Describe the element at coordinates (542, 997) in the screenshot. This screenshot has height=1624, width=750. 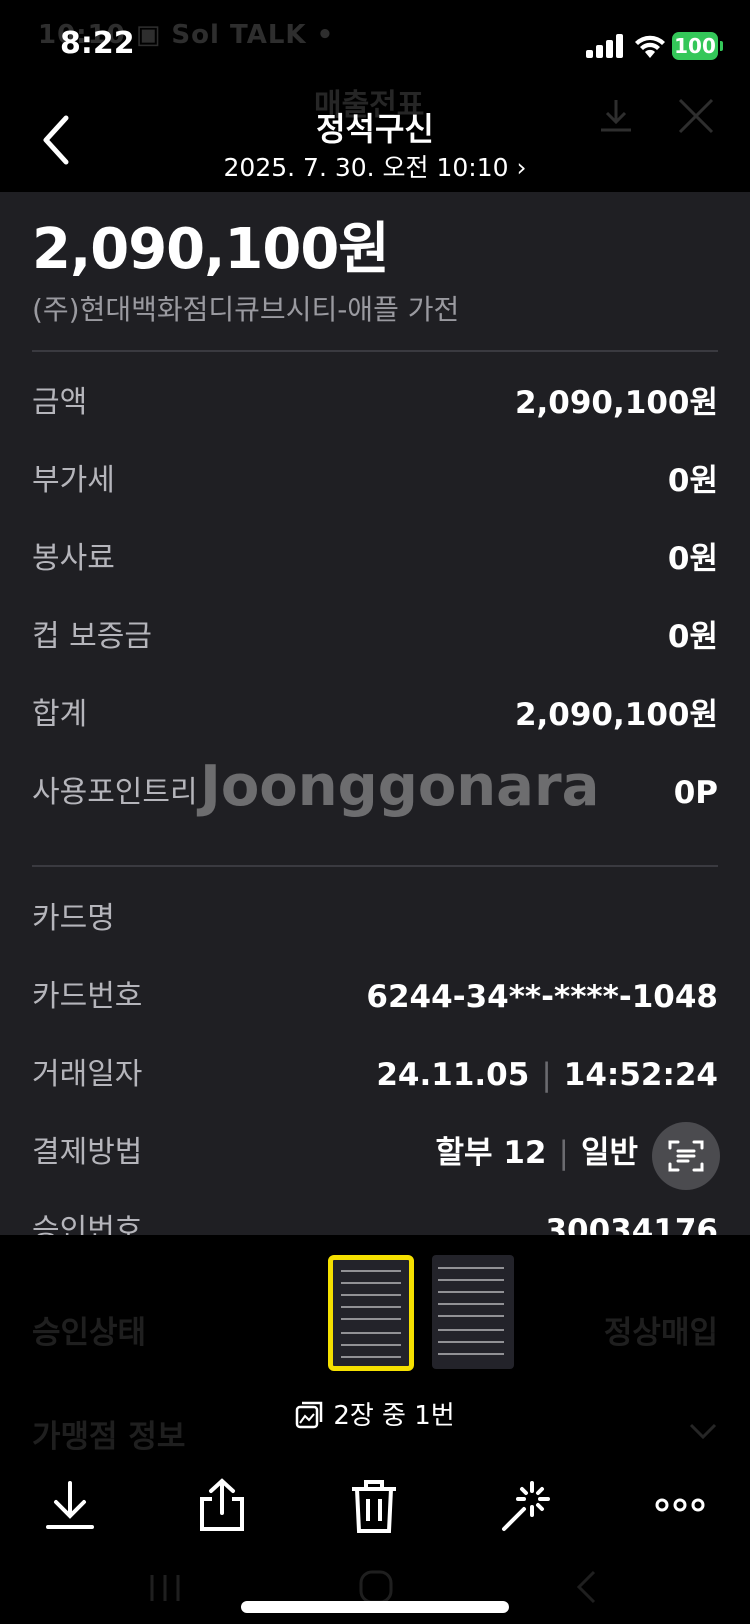
I see `row-value: 6244-34**-****-1048` at that location.